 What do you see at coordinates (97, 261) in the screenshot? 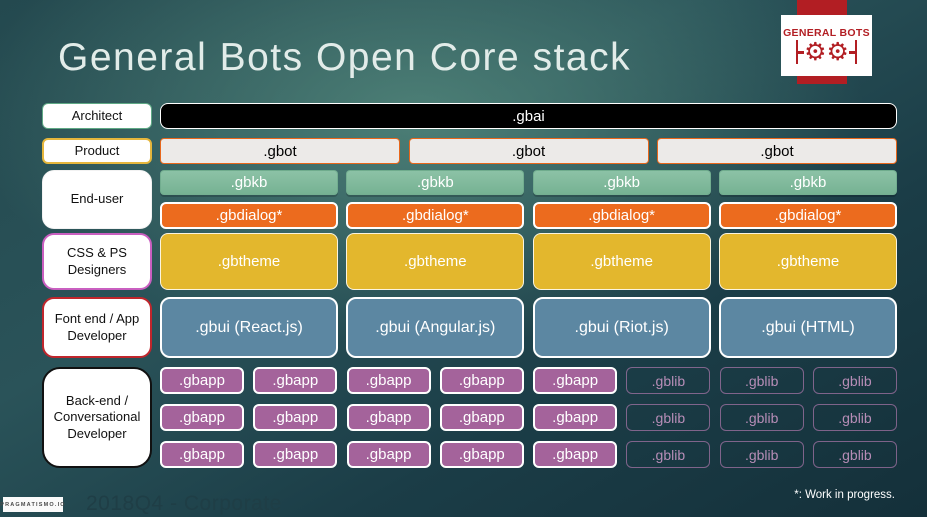
I see `role-label-css-ps-designers: CSS & PS Designers` at bounding box center [97, 261].